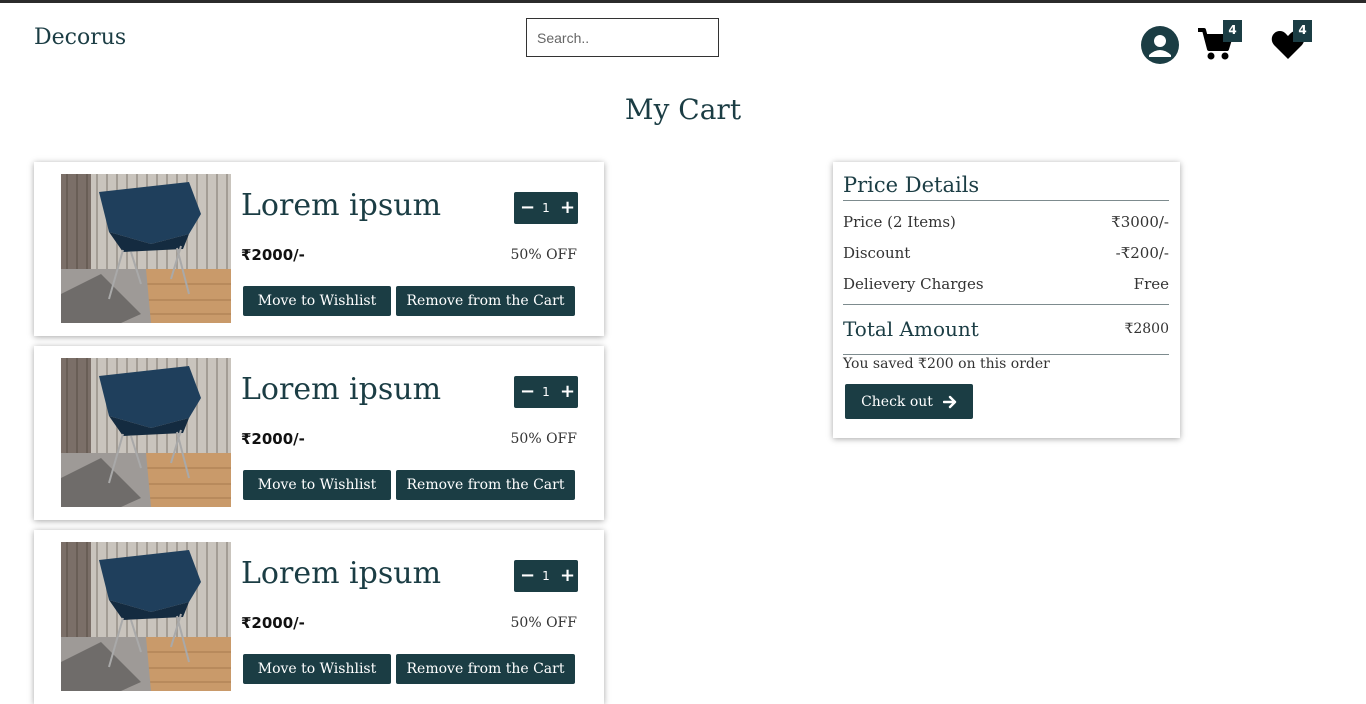  I want to click on savings-text: You saved ₹200 on this order, so click(946, 364).